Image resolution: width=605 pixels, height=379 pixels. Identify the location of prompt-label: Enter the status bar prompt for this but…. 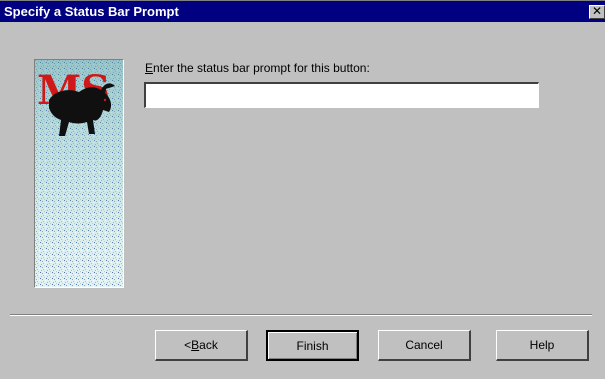
(257, 68).